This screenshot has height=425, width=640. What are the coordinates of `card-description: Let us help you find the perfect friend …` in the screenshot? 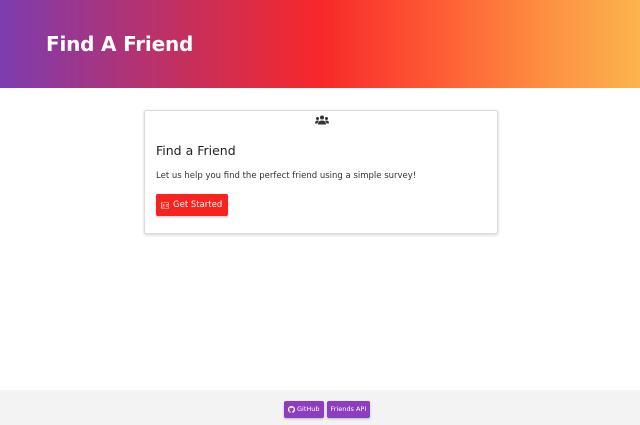 It's located at (286, 176).